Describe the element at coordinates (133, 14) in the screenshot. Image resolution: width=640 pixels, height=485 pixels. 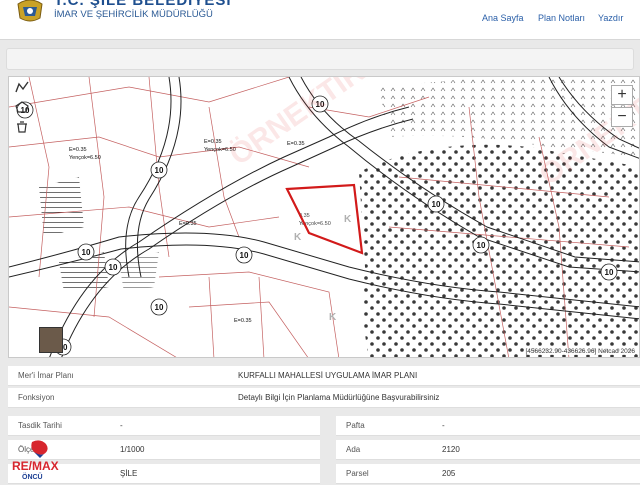
I see `department-title: İMAR VE ŞEHİRCİLİK MÜDÜRLÜĞÜ` at that location.